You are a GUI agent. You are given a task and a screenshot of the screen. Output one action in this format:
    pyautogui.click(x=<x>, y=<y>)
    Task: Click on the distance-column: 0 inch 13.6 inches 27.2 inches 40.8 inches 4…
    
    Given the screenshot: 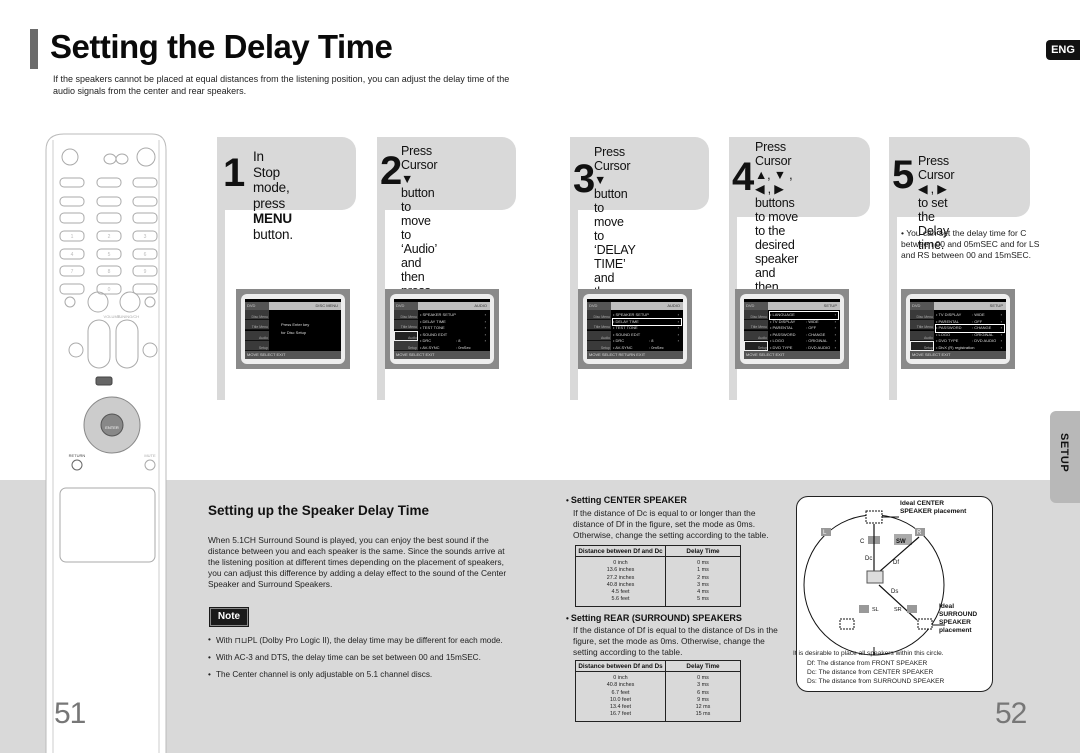 What is the action you would take?
    pyautogui.click(x=621, y=582)
    